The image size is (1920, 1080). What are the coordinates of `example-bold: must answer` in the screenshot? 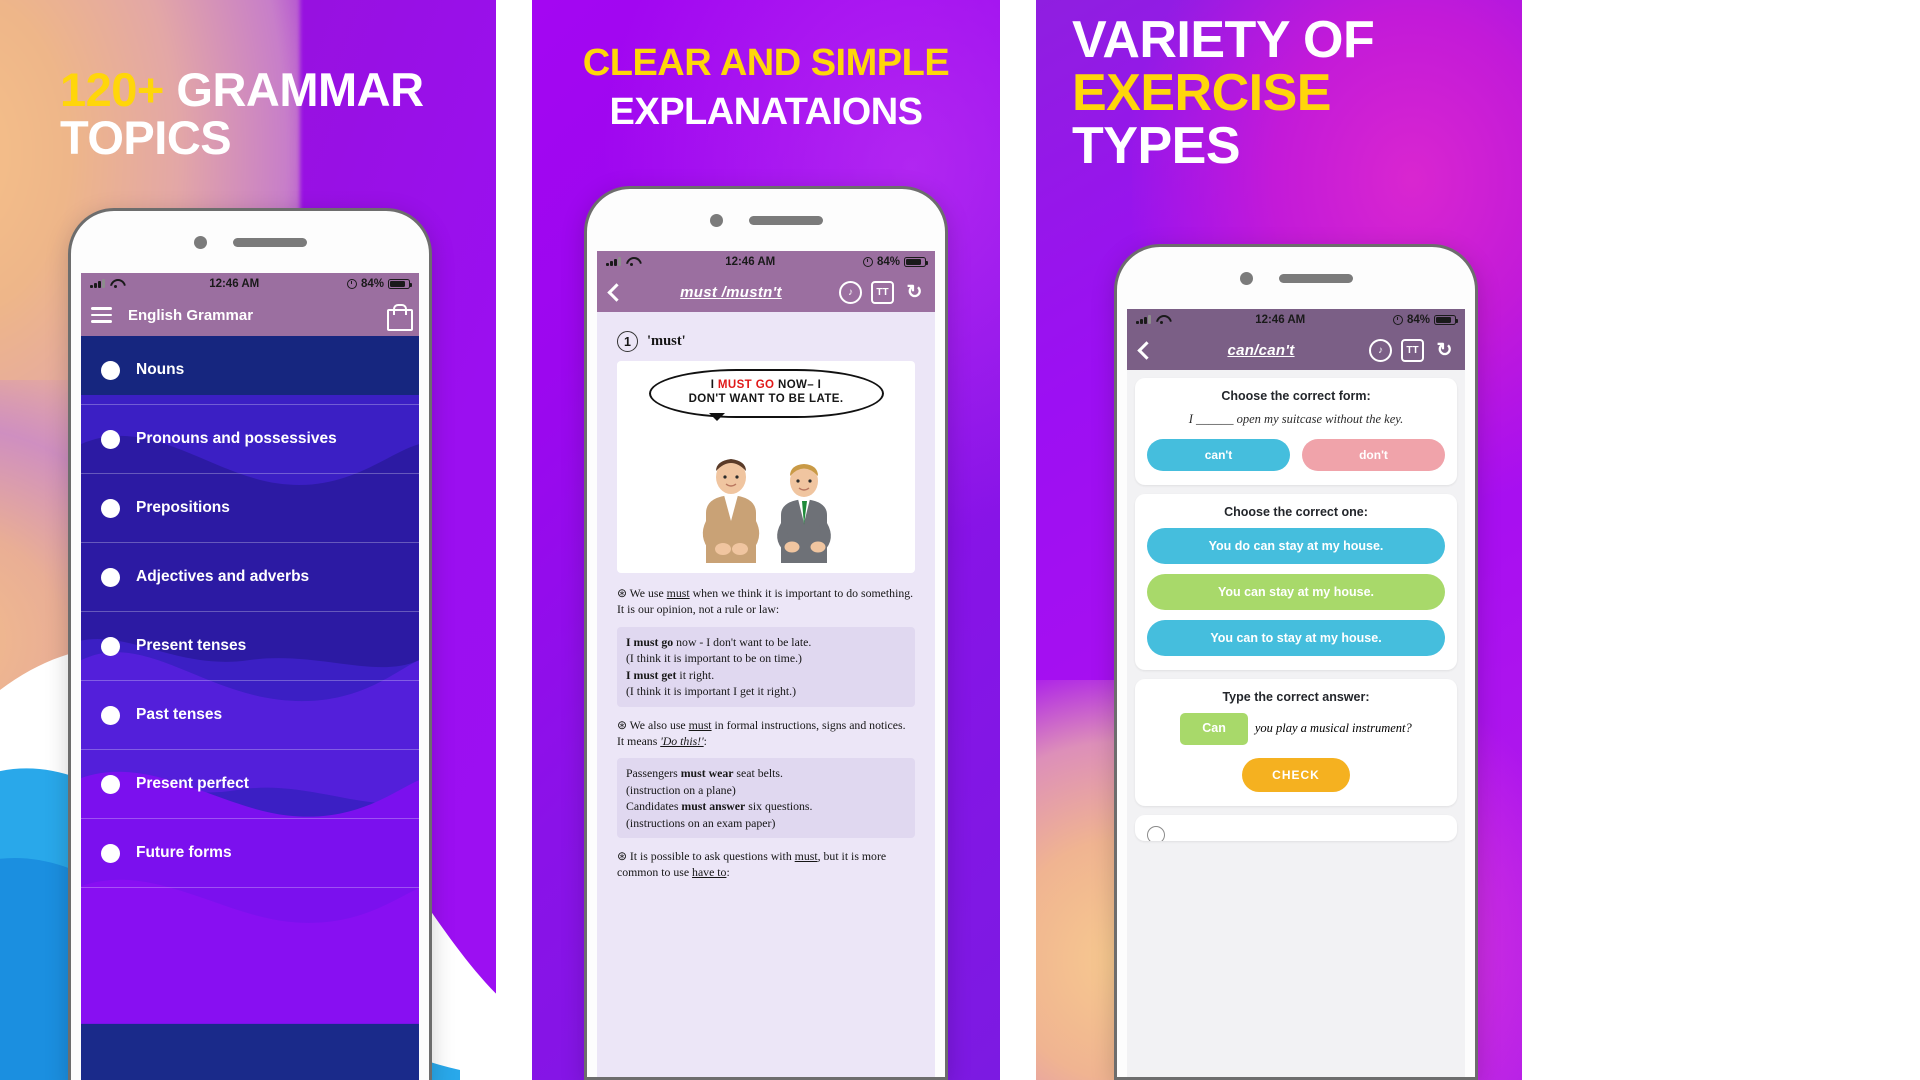 It's located at (713, 806).